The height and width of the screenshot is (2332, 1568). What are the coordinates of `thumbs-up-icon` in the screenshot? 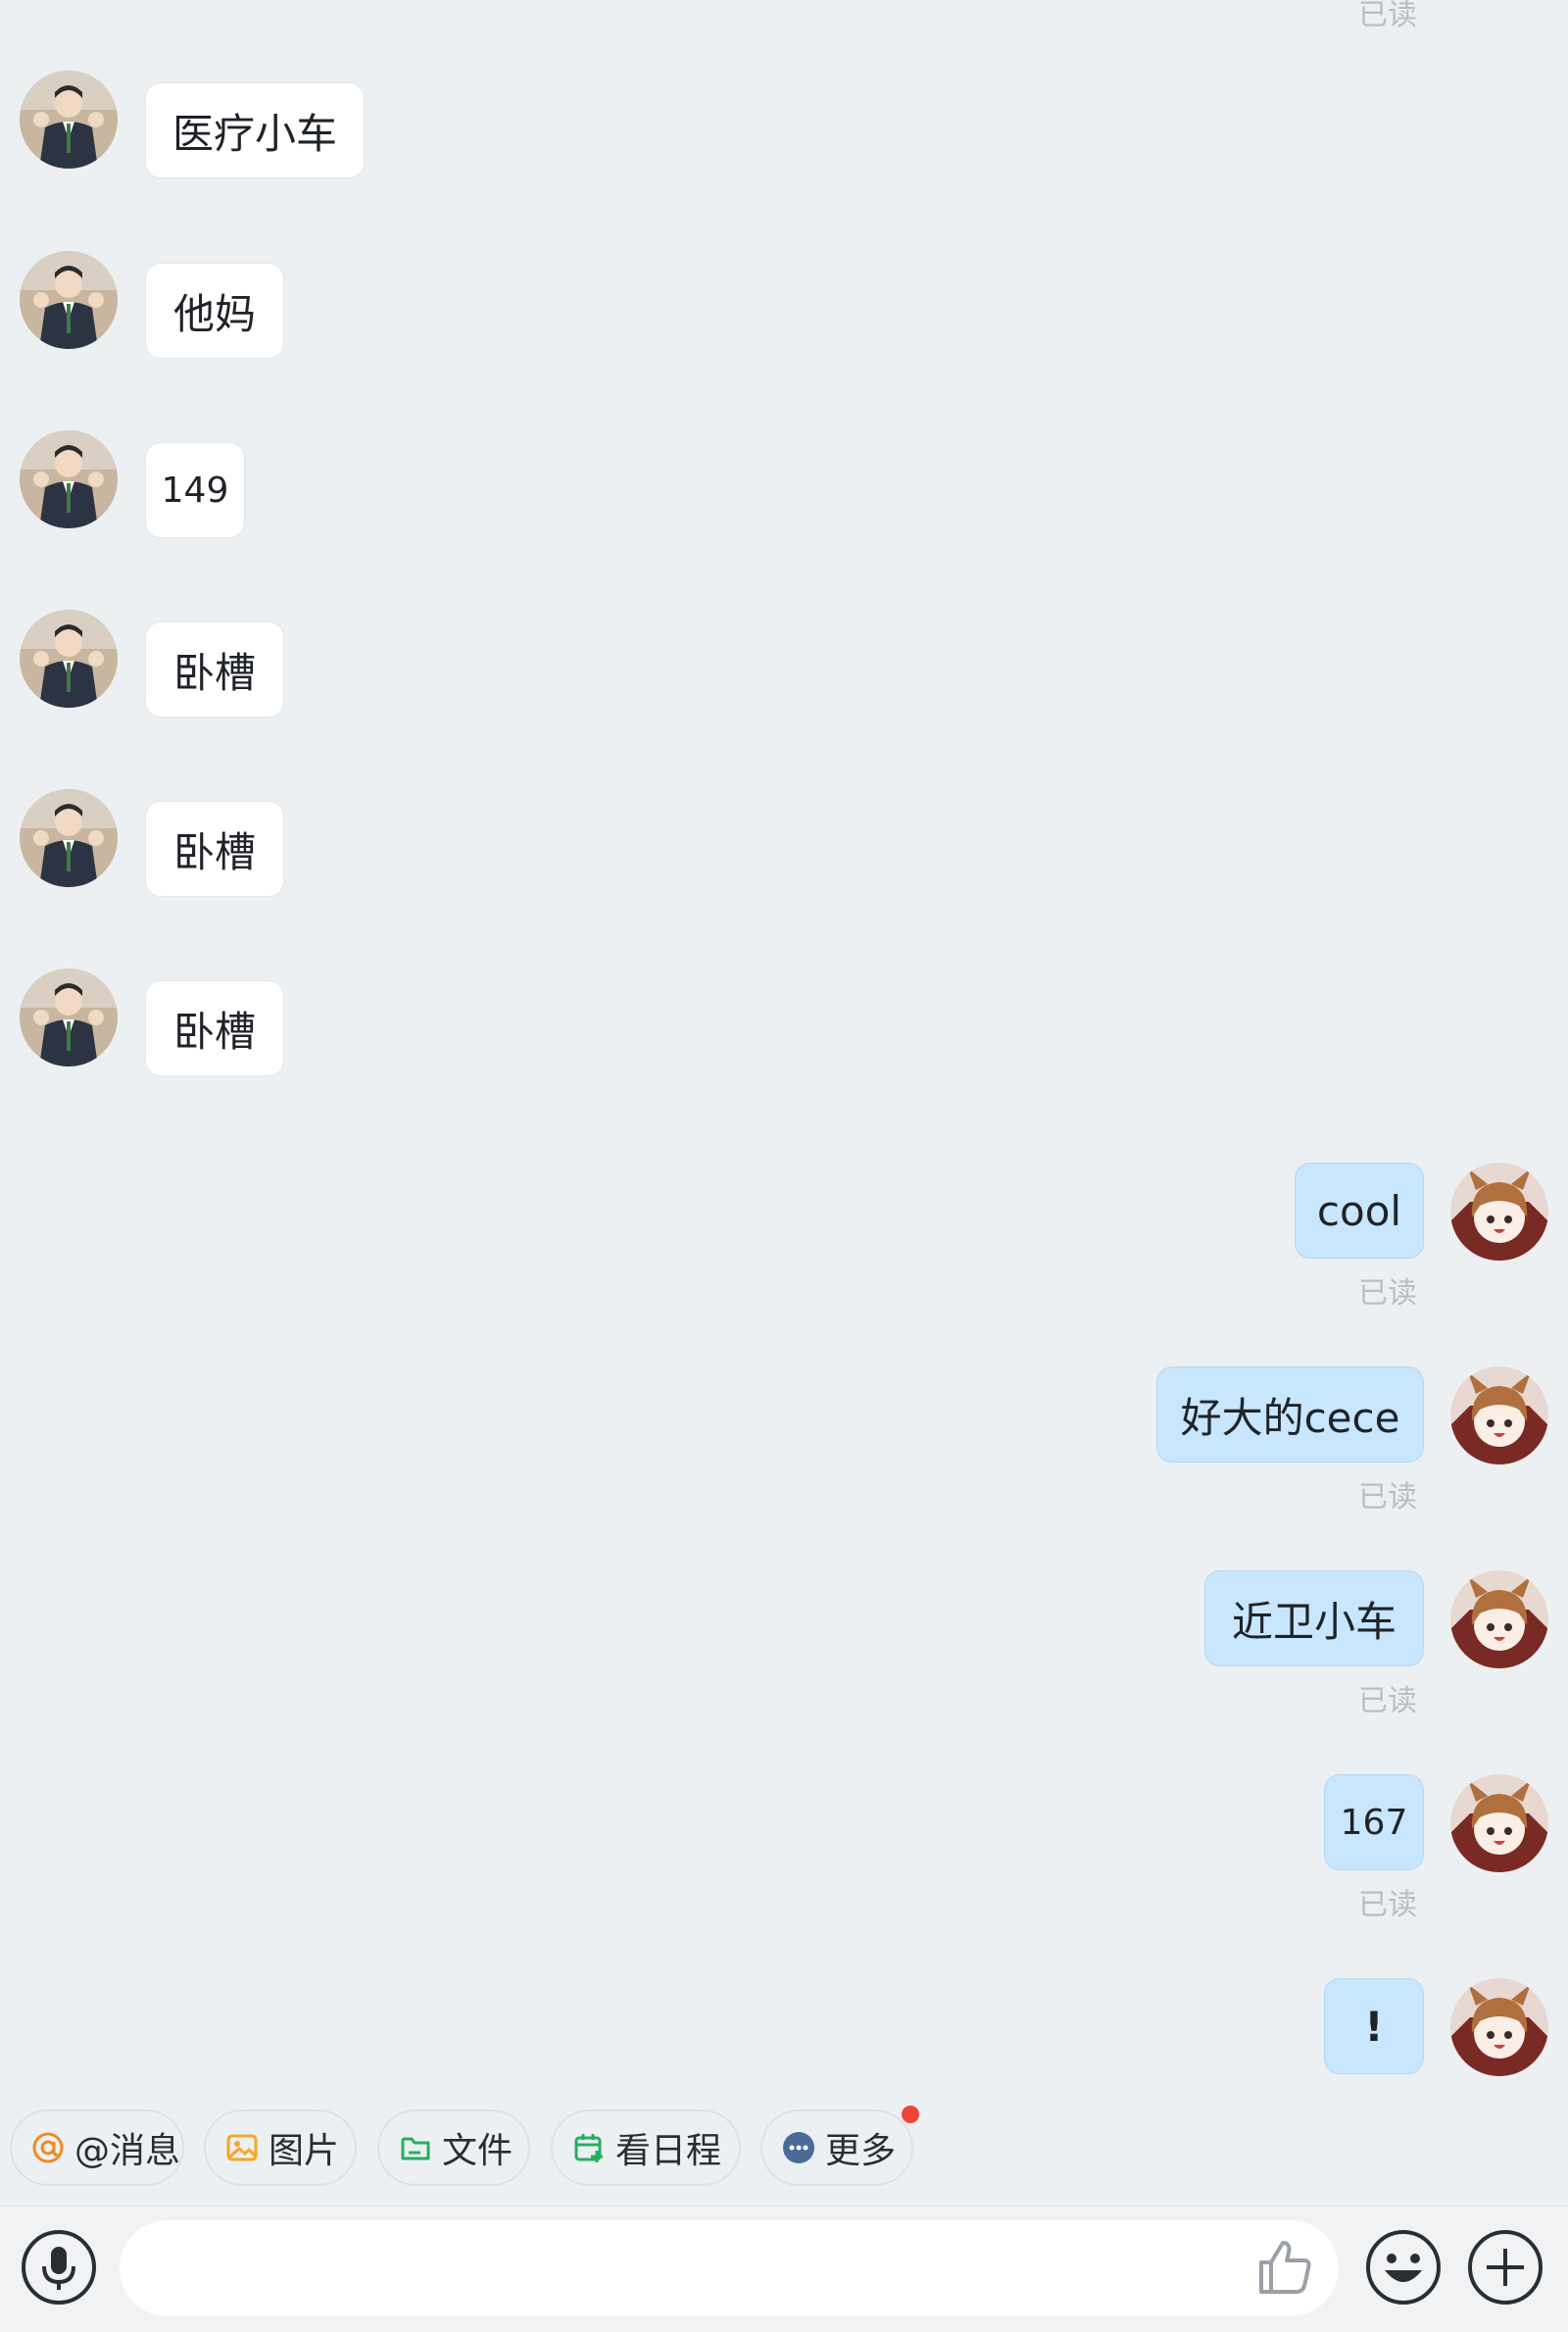 It's located at (1283, 2269).